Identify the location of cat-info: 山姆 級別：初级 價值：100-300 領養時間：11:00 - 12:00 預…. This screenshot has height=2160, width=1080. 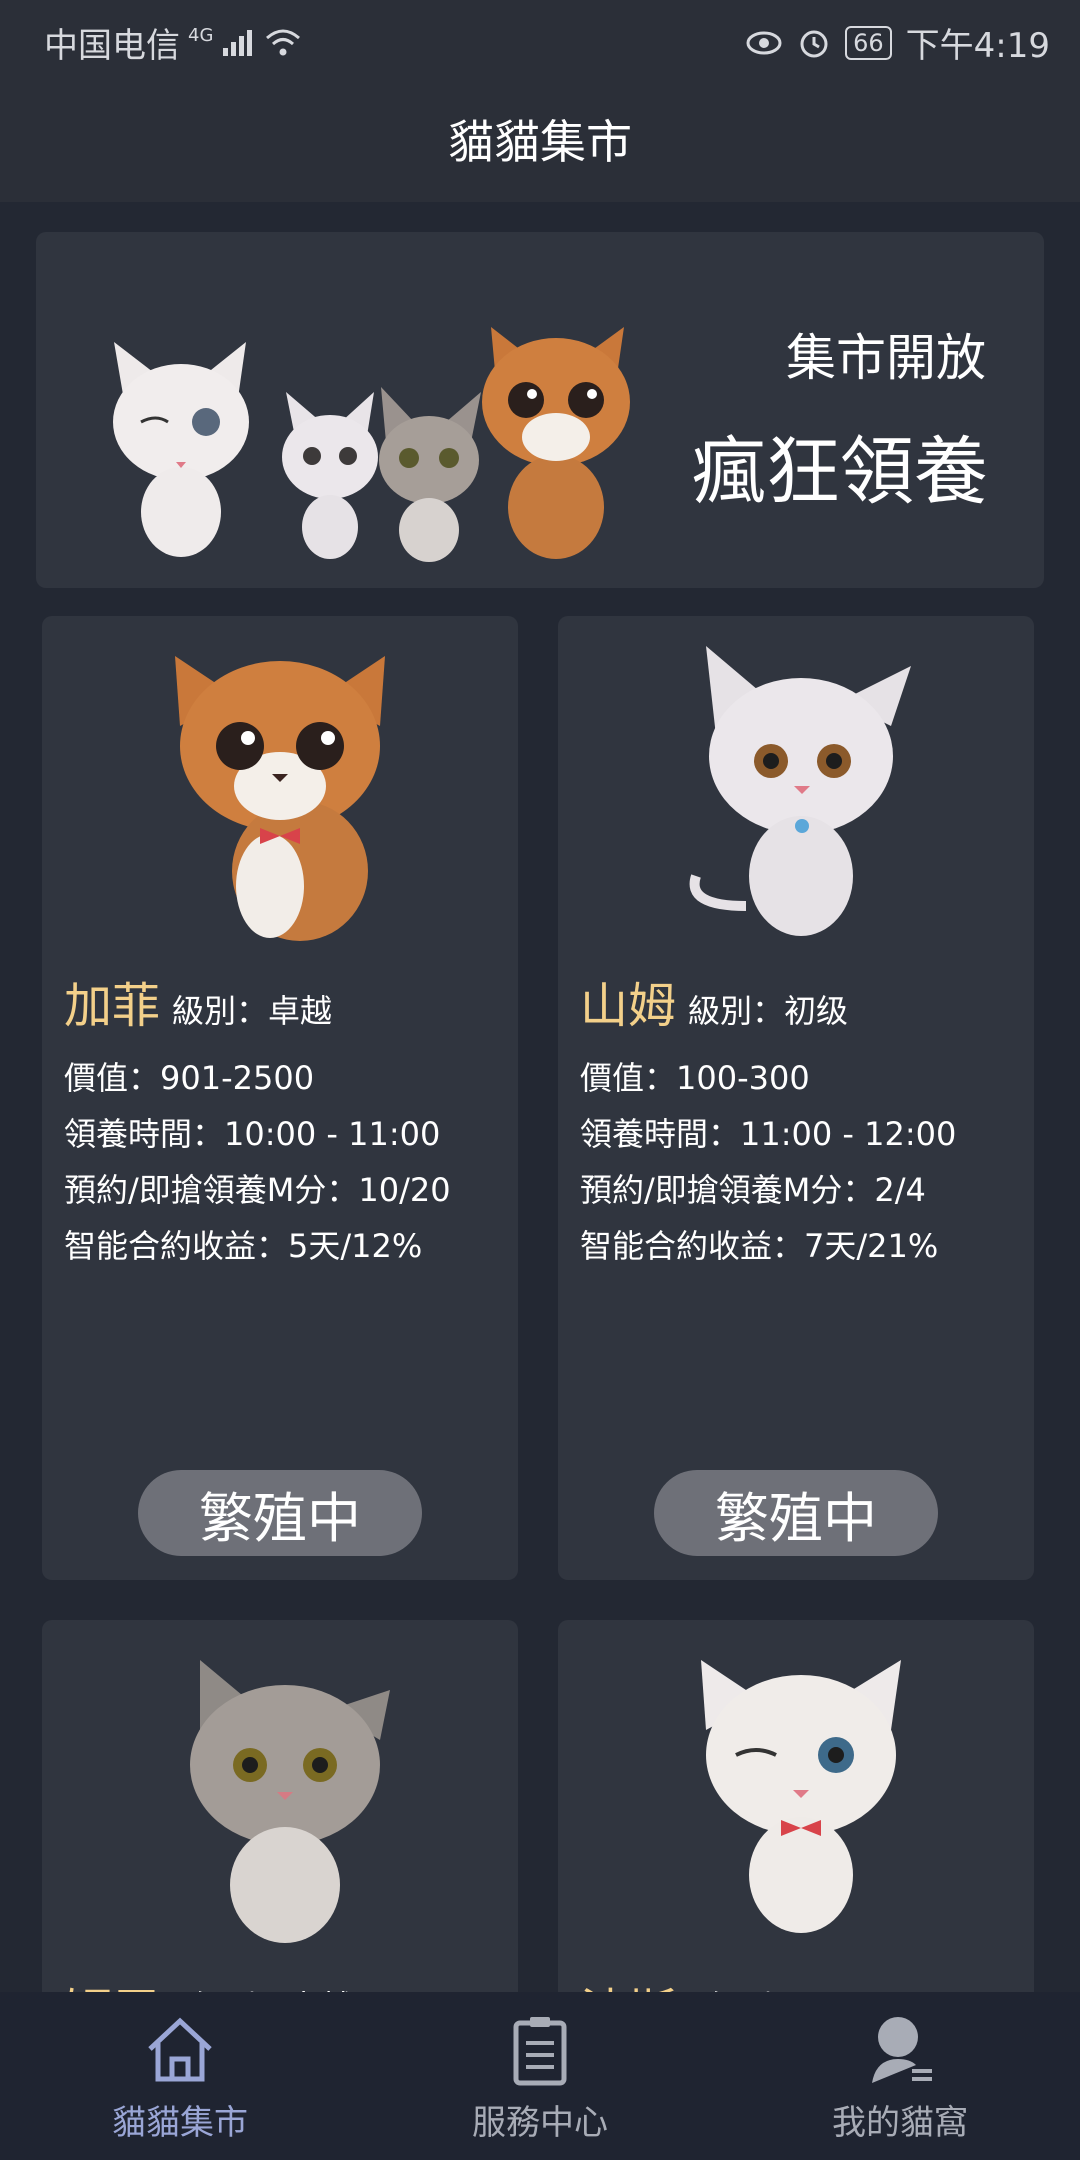
(800, 1120).